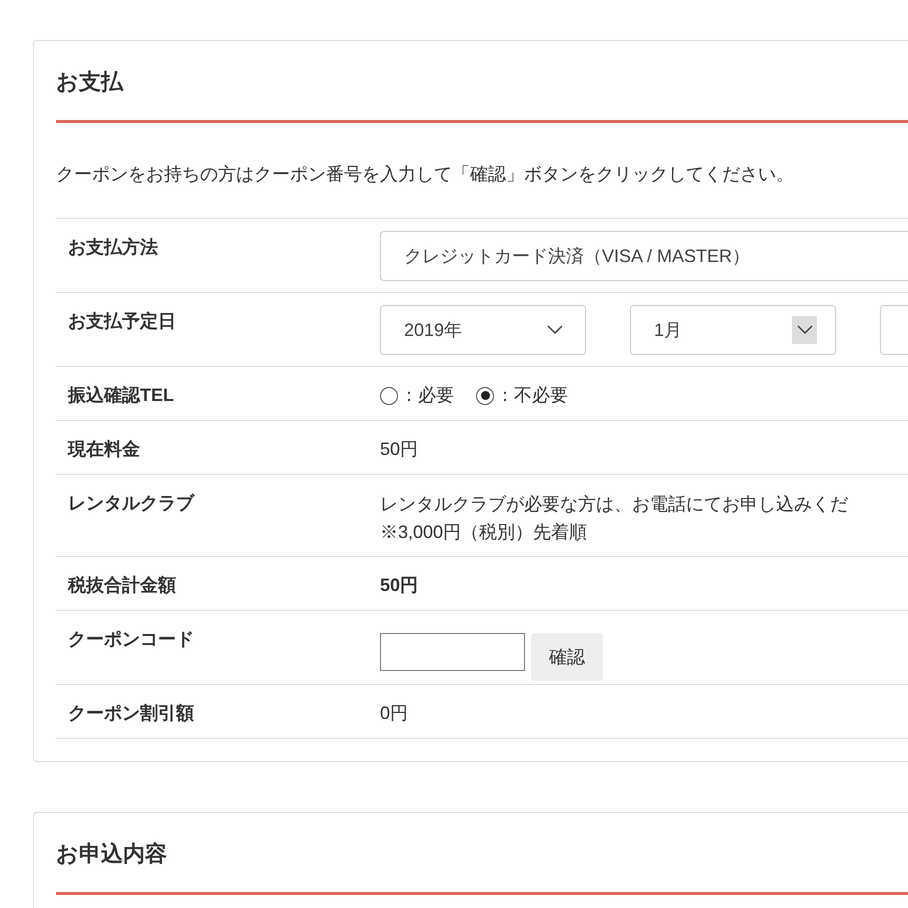  What do you see at coordinates (452, 652) in the screenshot?
I see `coupon-input-field` at bounding box center [452, 652].